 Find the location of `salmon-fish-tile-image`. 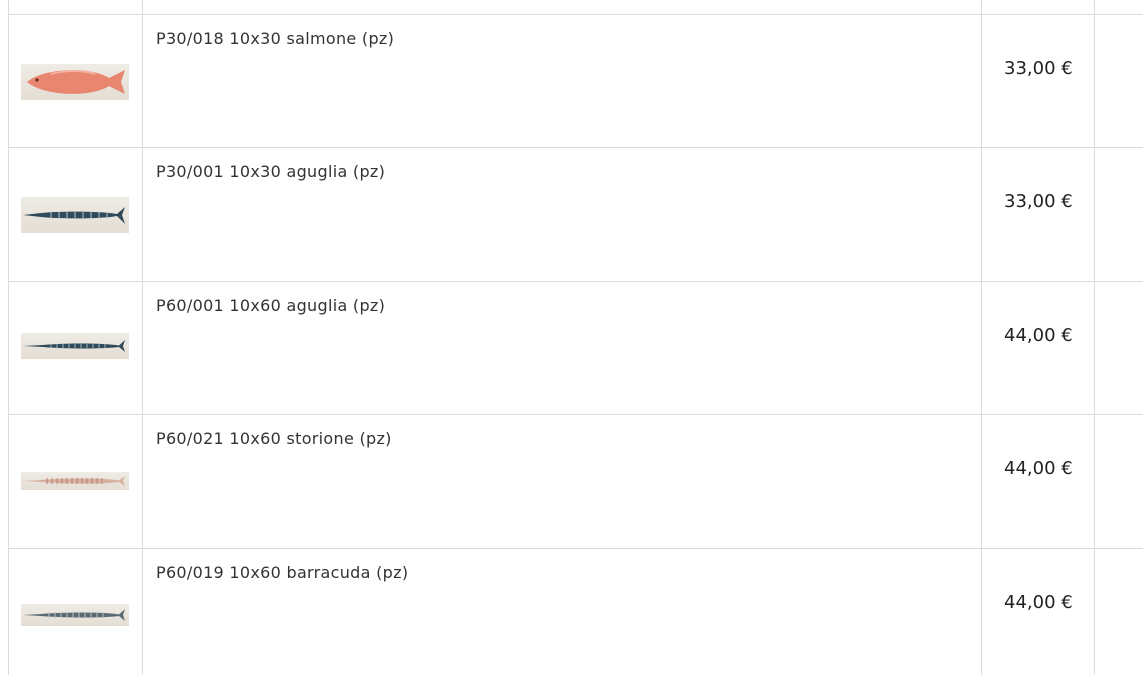

salmon-fish-tile-image is located at coordinates (75, 82).